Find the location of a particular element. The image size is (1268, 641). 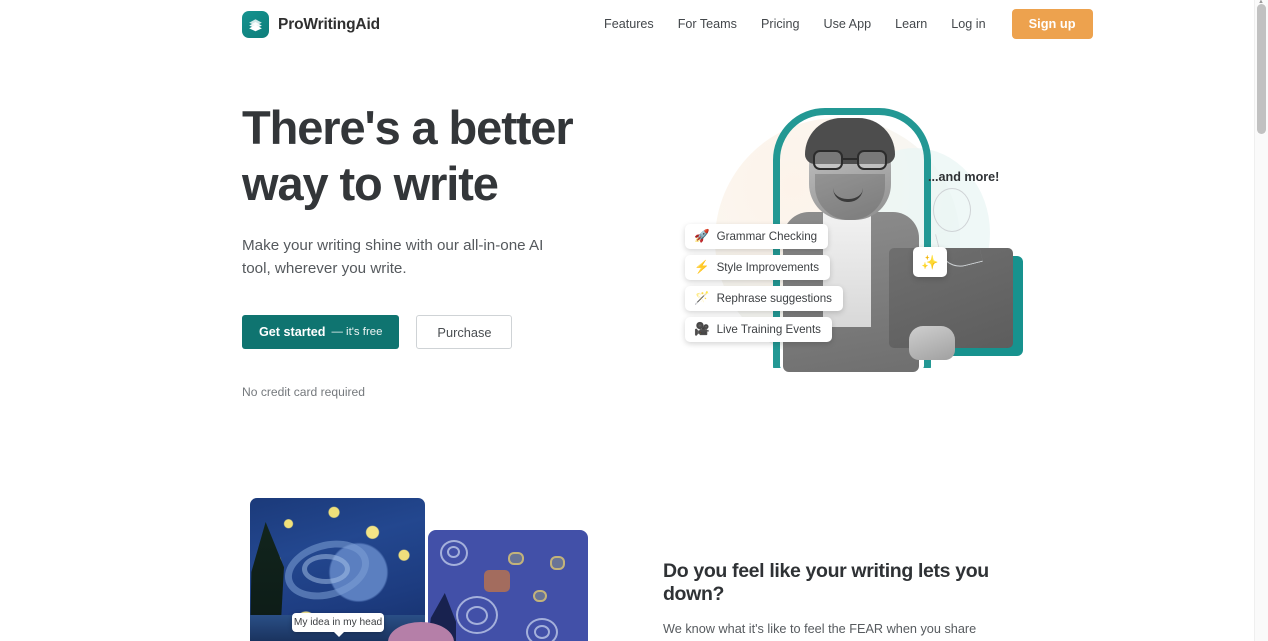

feature-pill-label: Style Improvements is located at coordinates (768, 267).